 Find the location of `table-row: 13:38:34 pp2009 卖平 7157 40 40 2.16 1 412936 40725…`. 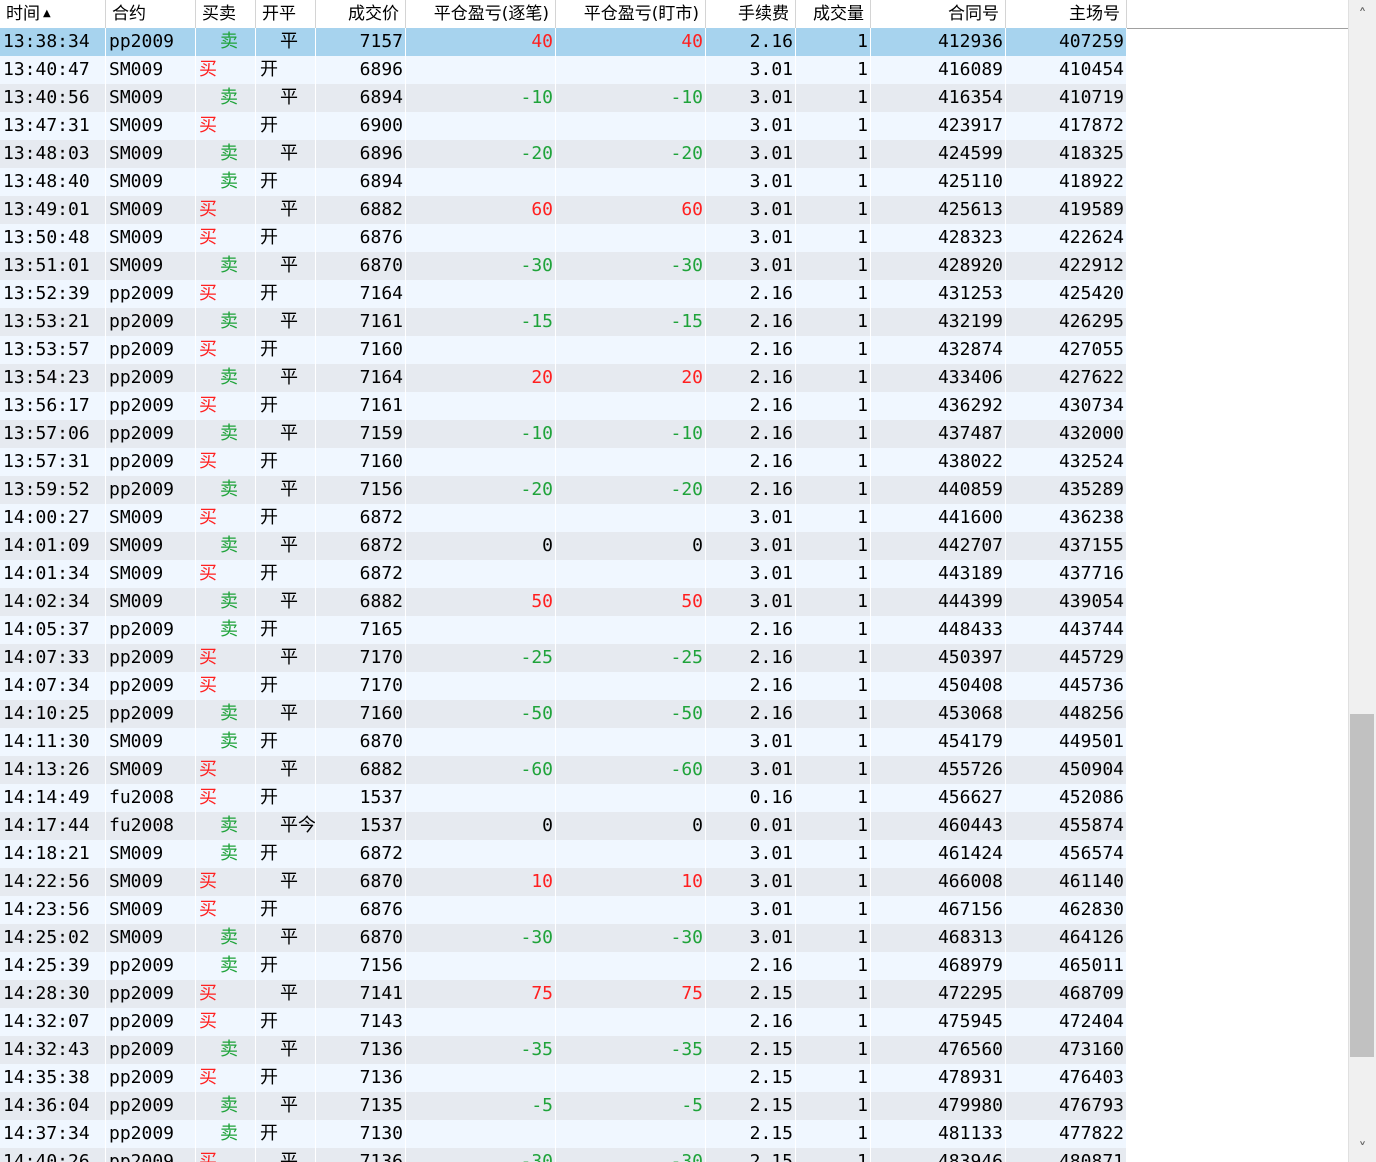

table-row: 13:38:34 pp2009 卖平 7157 40 40 2.16 1 412936 40725… is located at coordinates (563, 42).